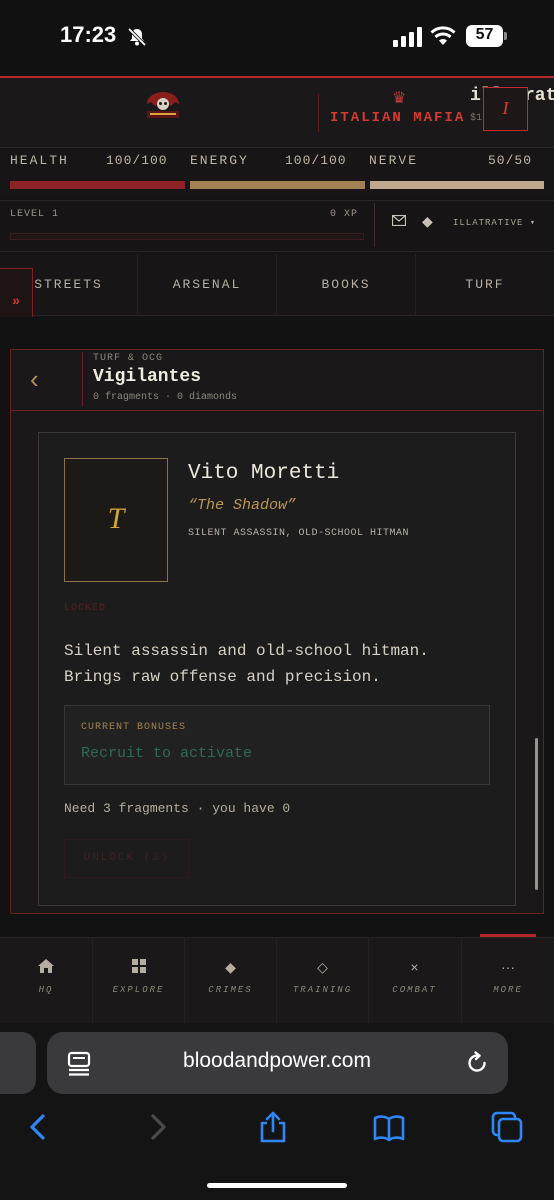  Describe the element at coordinates (39, 160) in the screenshot. I see `health-label: HEALTH` at that location.